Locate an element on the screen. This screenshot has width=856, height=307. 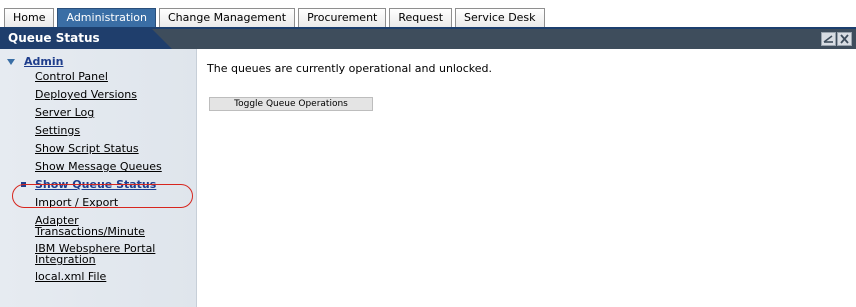
close-icon is located at coordinates (844, 39).